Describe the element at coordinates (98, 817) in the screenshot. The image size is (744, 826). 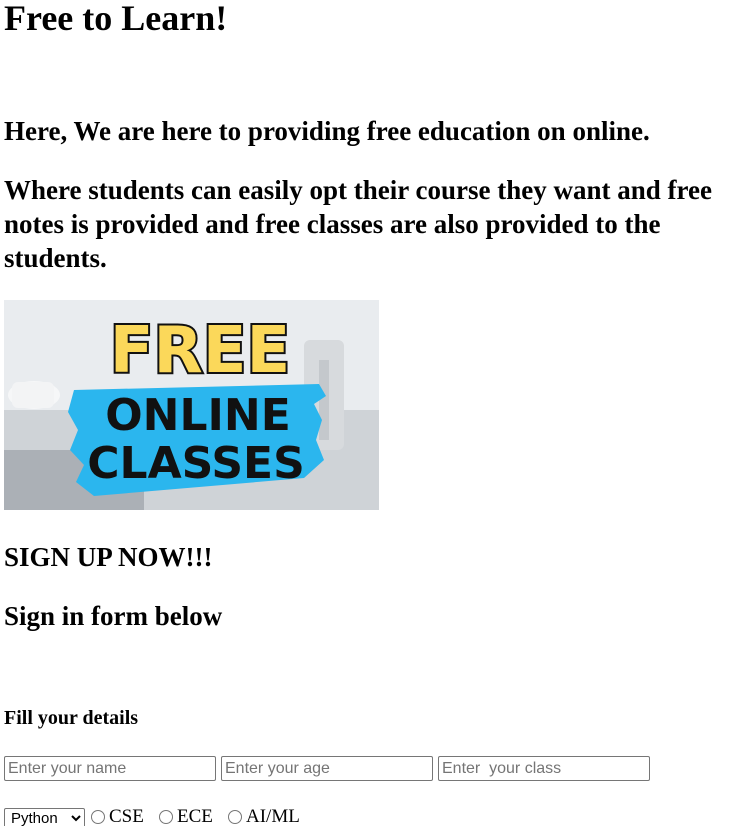
I see `radio-cse-input` at that location.